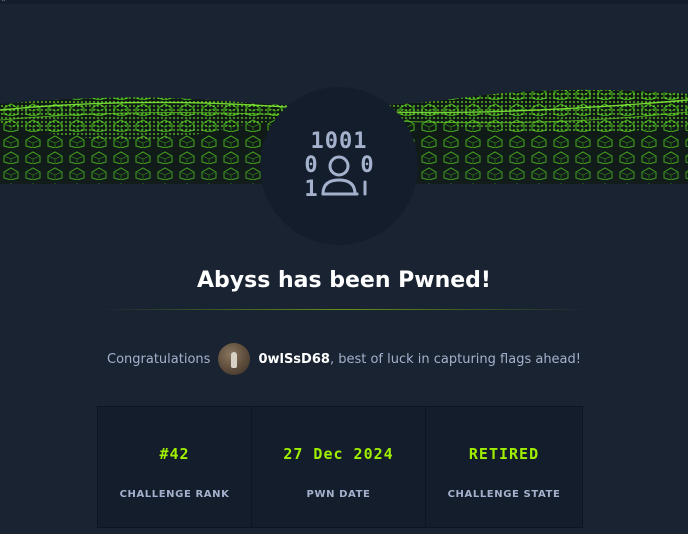 This screenshot has width=688, height=534. What do you see at coordinates (366, 165) in the screenshot?
I see `badge-digit-right: 0` at bounding box center [366, 165].